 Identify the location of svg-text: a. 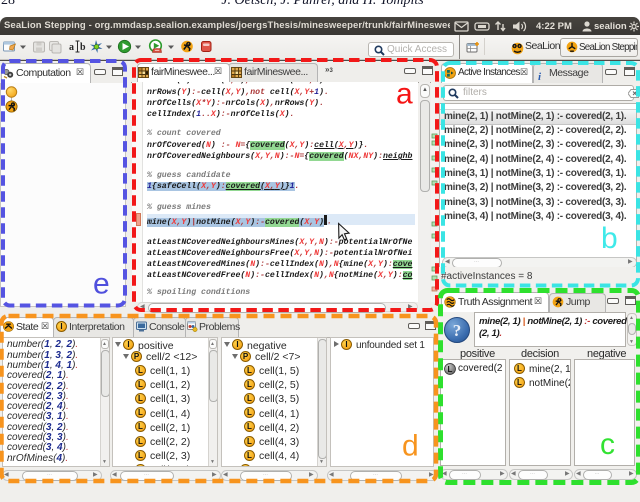
(71, 47).